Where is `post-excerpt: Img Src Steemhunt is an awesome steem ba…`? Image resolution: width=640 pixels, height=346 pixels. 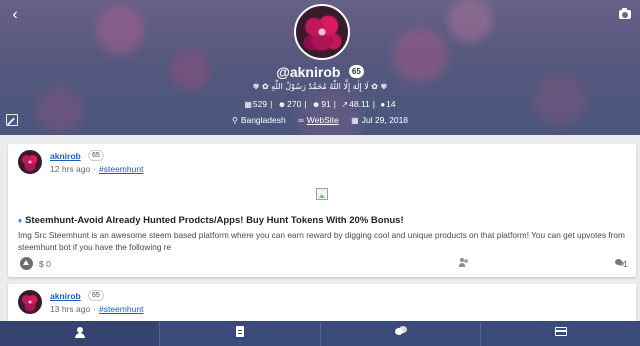 post-excerpt: Img Src Steemhunt is an awesome steem ba… is located at coordinates (323, 241).